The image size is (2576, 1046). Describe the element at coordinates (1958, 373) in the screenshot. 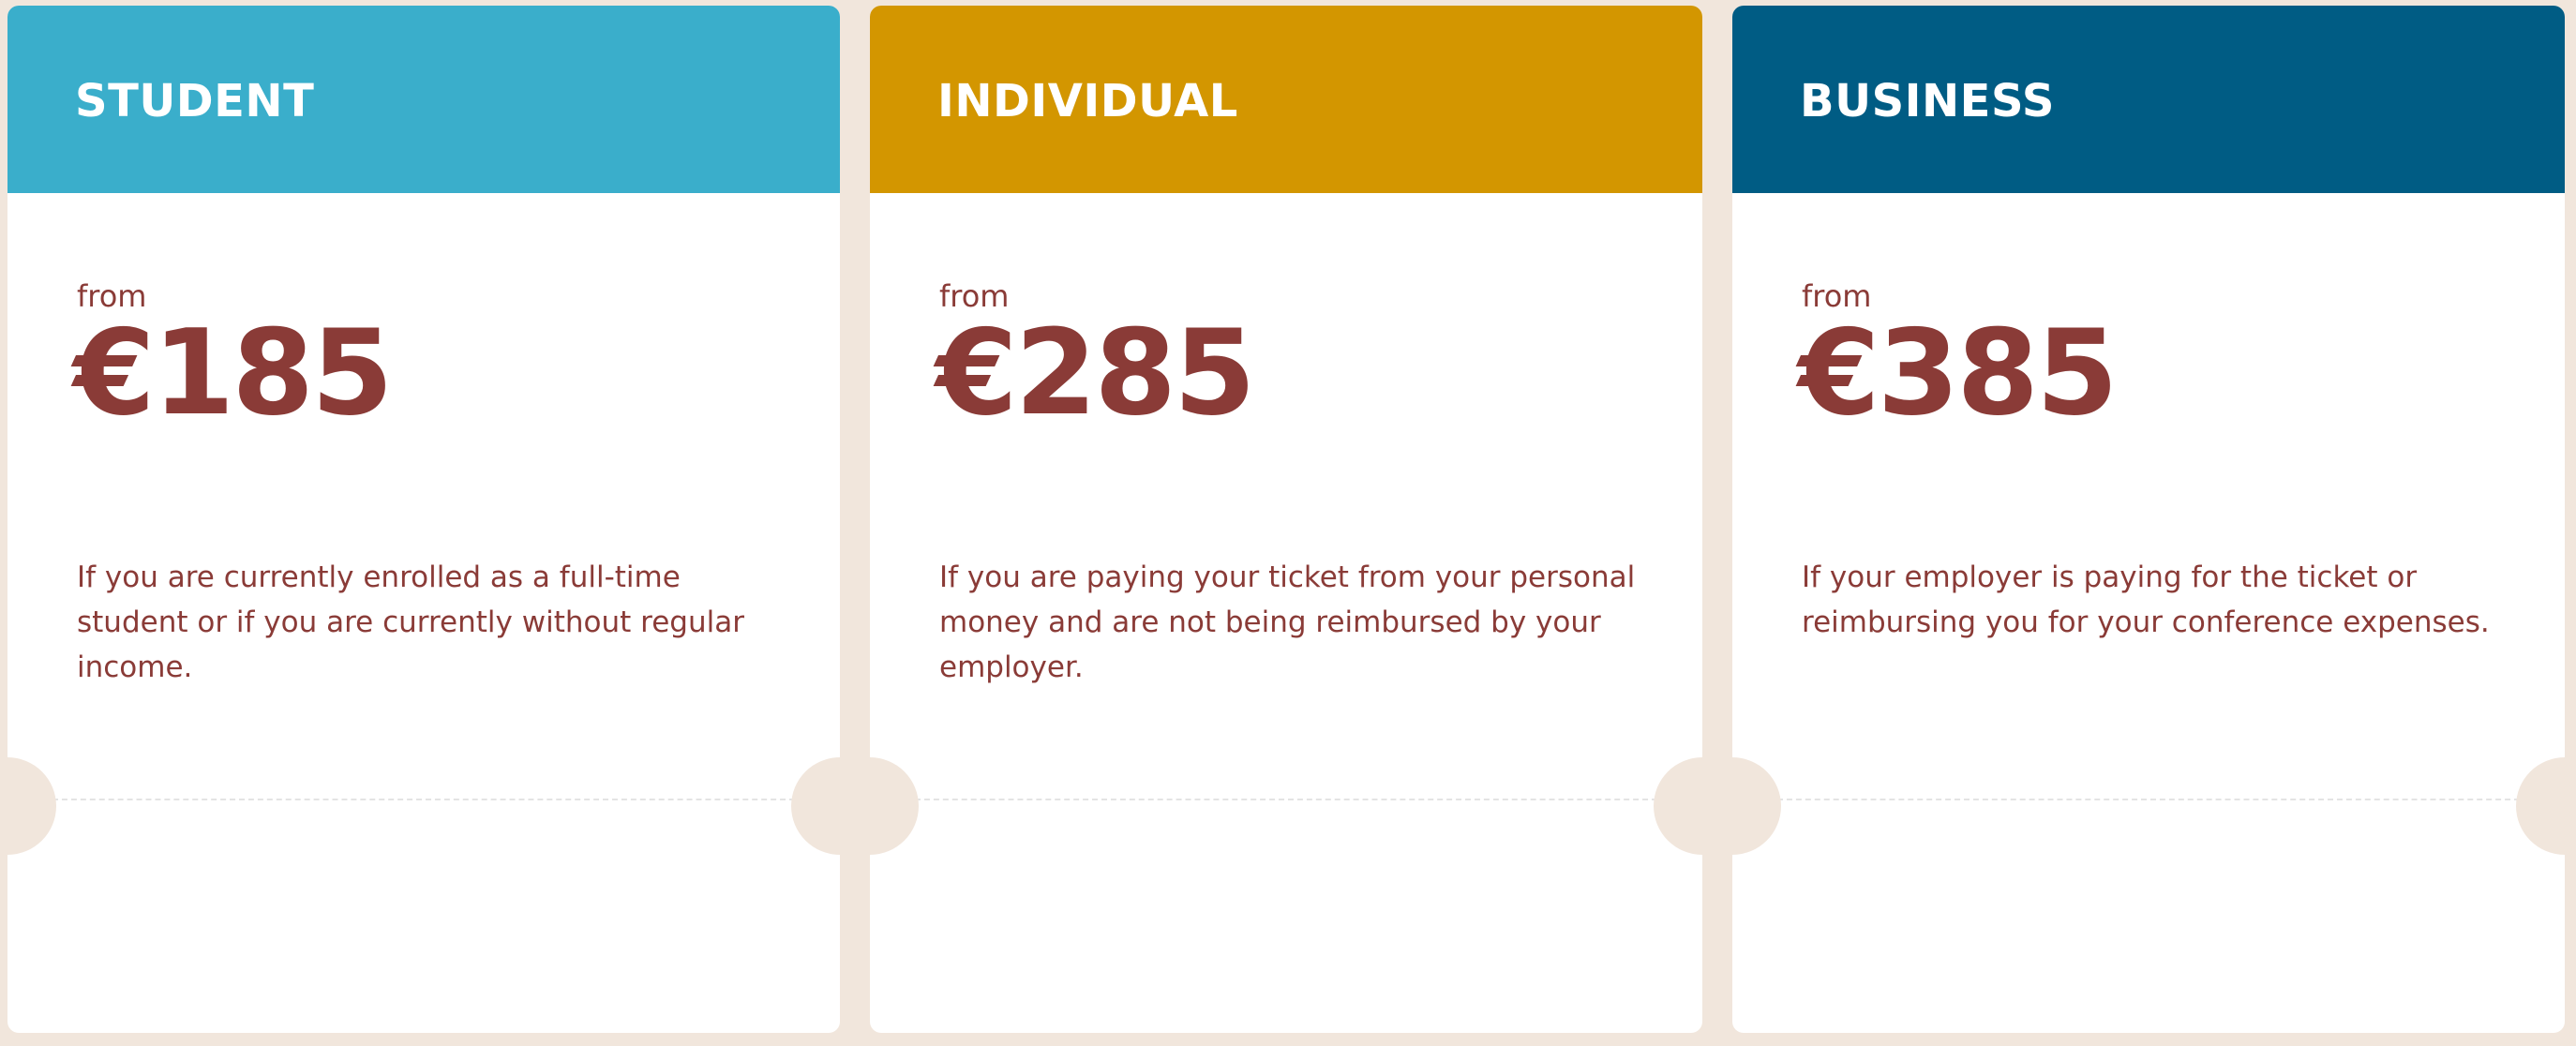

I see `price: €385` at that location.